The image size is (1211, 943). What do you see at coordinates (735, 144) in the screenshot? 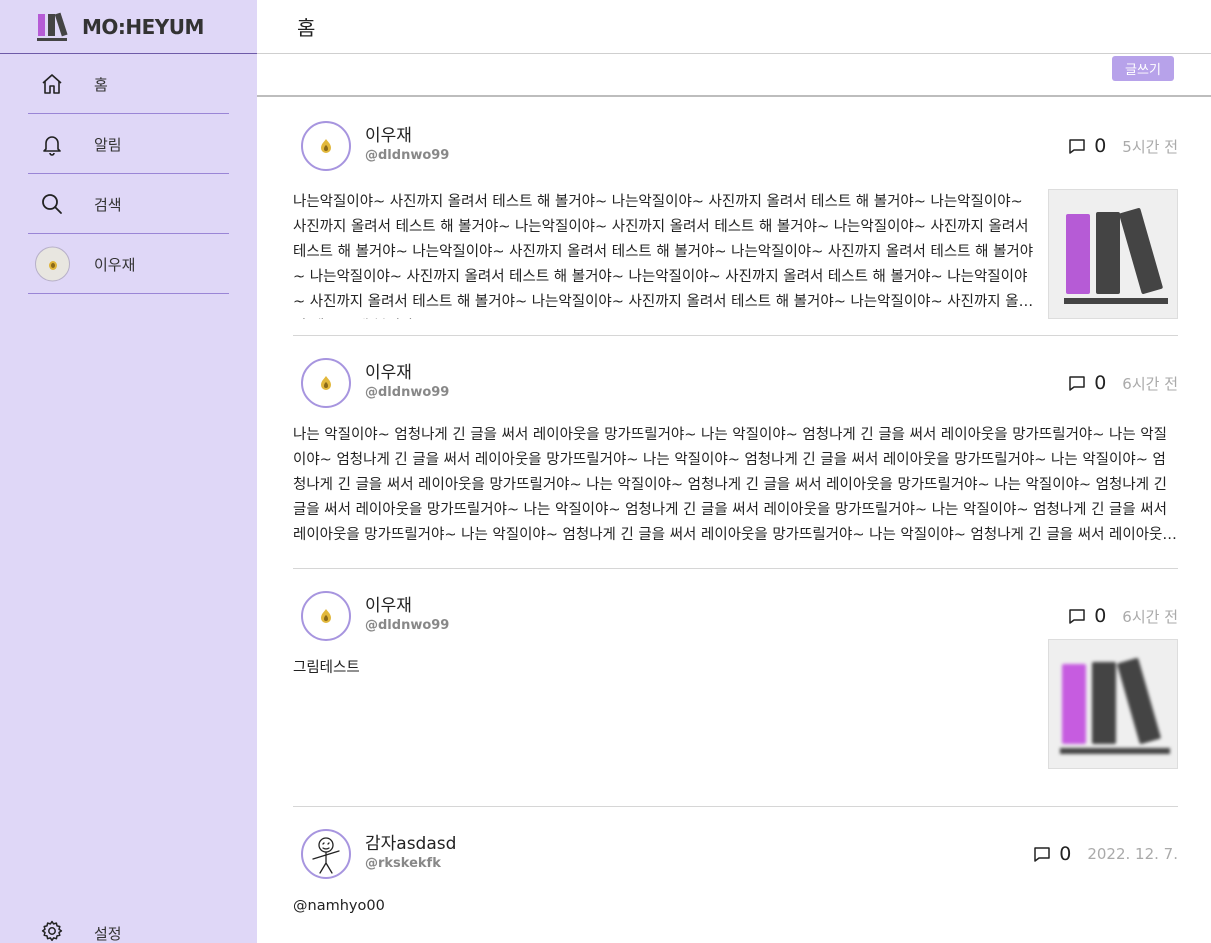
I see `post-header: 이우재 @dldnwo99 0 5시간 전` at bounding box center [735, 144].